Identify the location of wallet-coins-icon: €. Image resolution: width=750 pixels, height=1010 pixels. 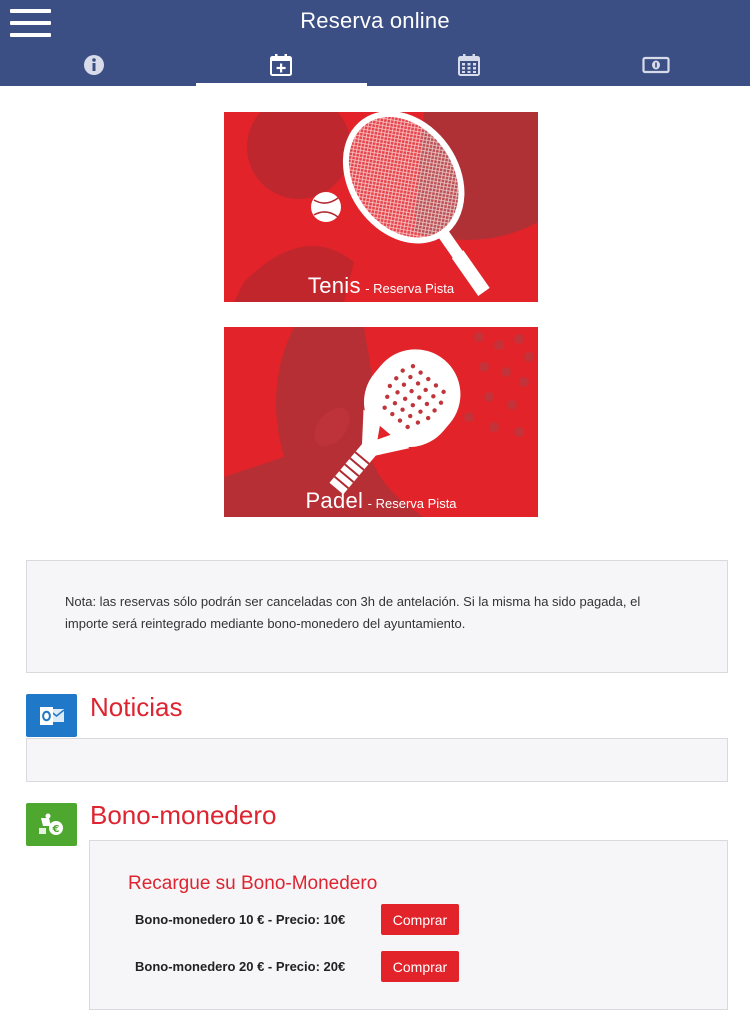
(51, 824).